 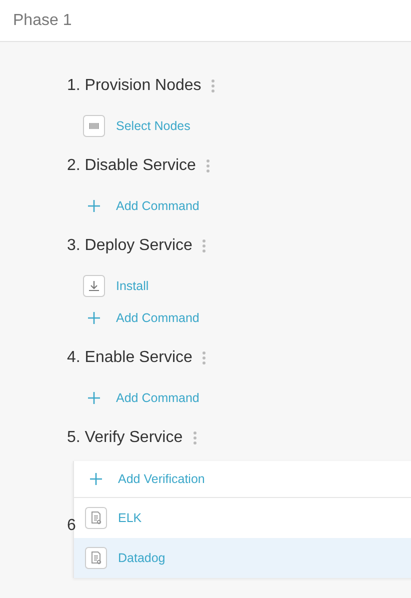 What do you see at coordinates (132, 286) in the screenshot?
I see `command-link: Install` at bounding box center [132, 286].